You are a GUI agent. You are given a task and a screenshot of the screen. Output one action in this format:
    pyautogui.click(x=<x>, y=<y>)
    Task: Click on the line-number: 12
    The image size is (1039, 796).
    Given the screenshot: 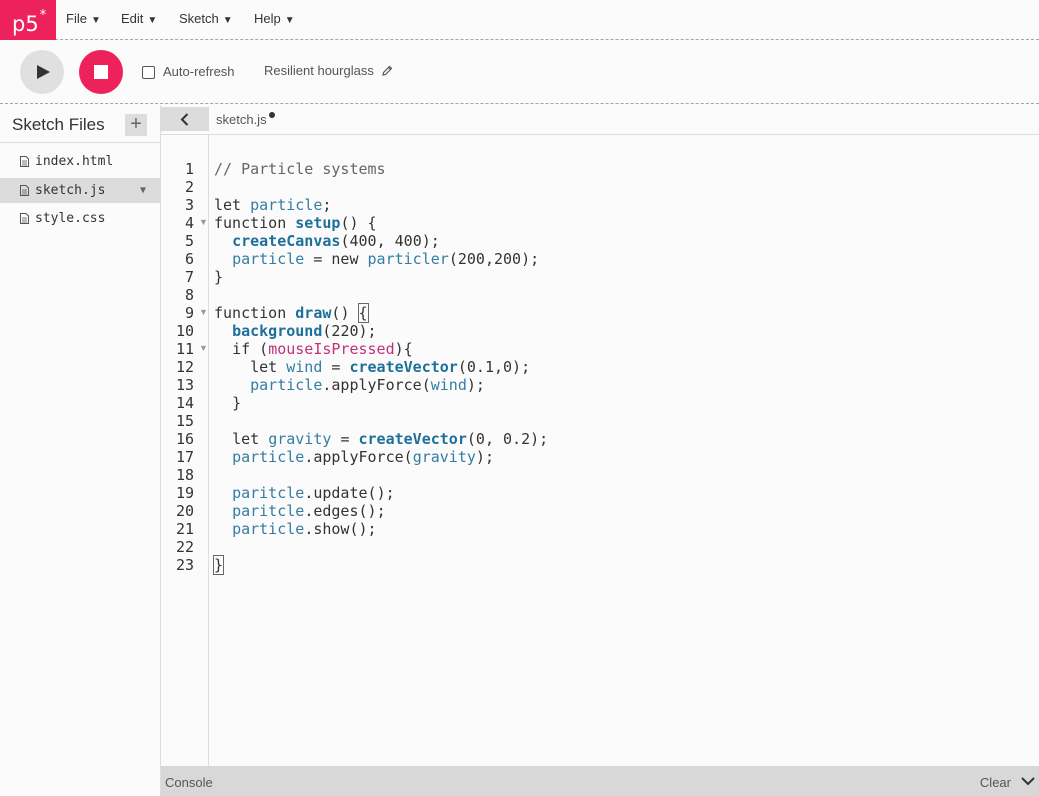 What is the action you would take?
    pyautogui.click(x=184, y=367)
    